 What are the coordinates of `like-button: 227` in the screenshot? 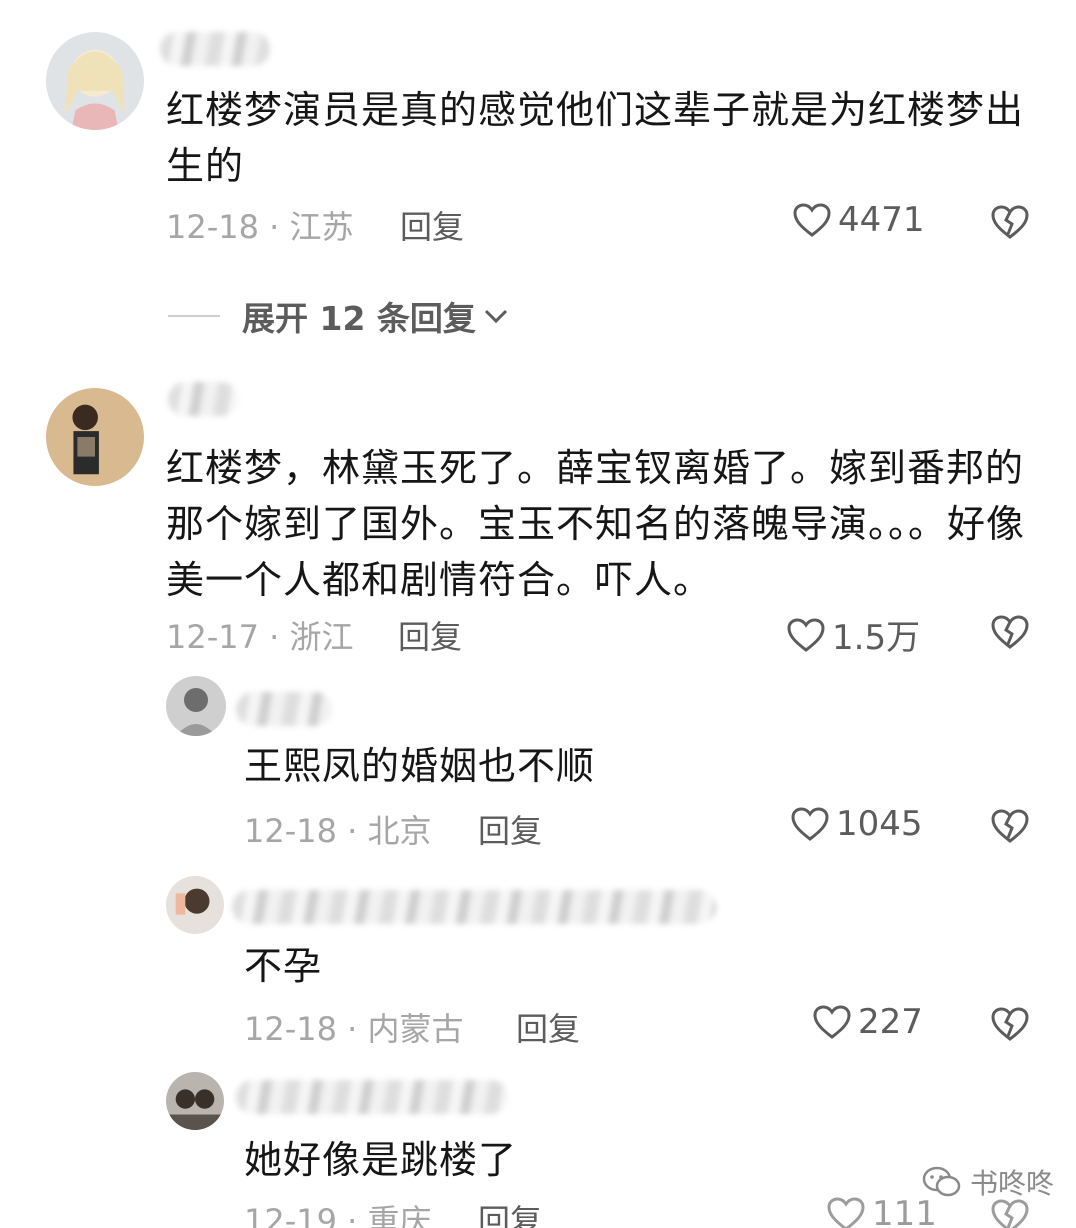 It's located at (867, 1022).